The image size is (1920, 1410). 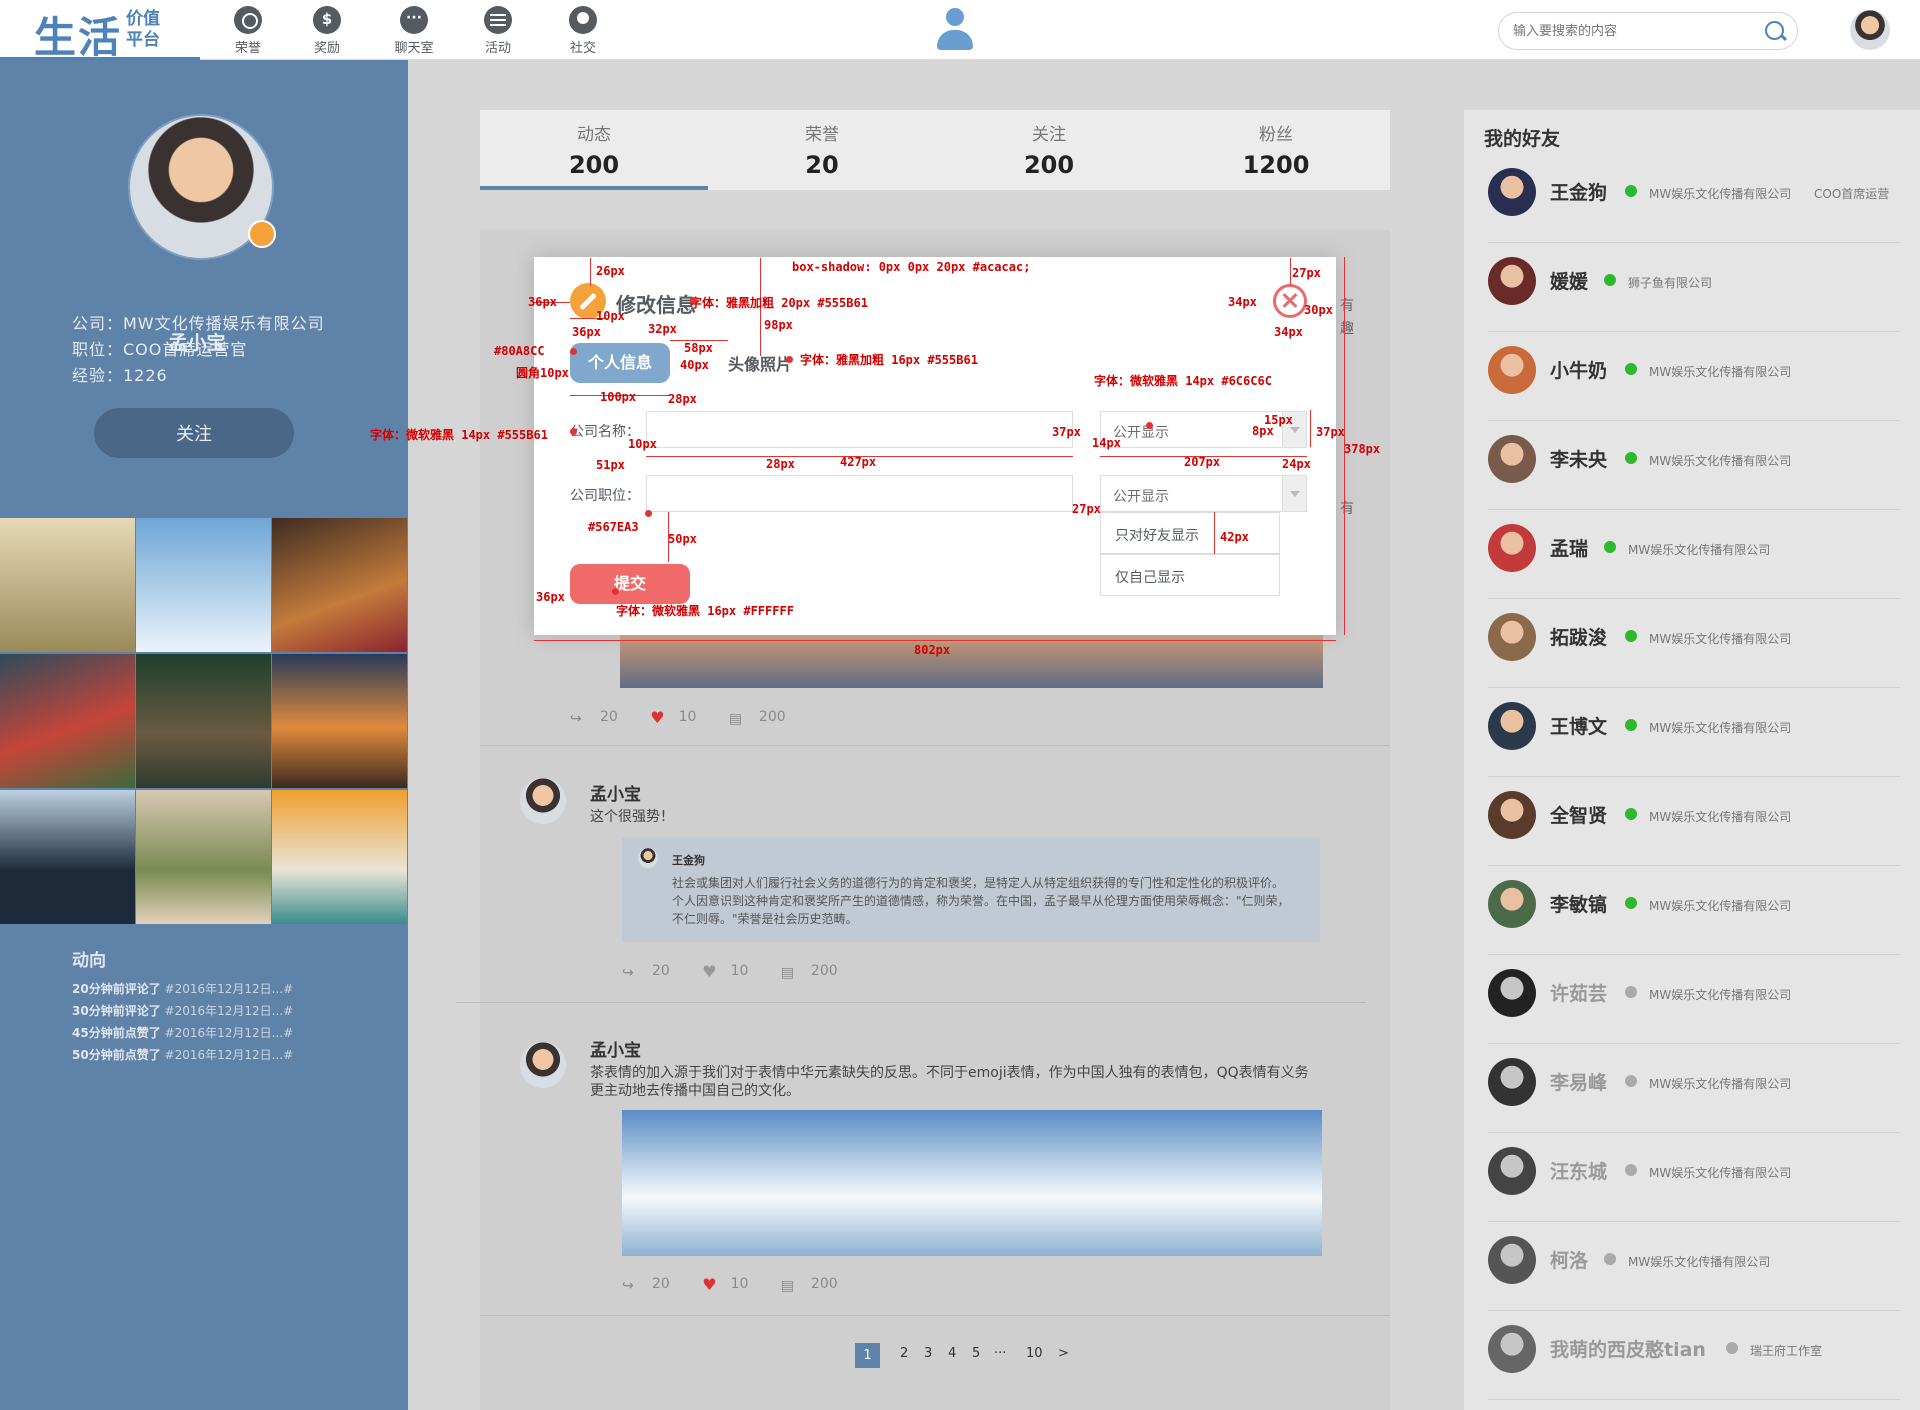 I want to click on activity-item: 50分钟前点赞了 #2016年12月12日...#, so click(x=182, y=1054).